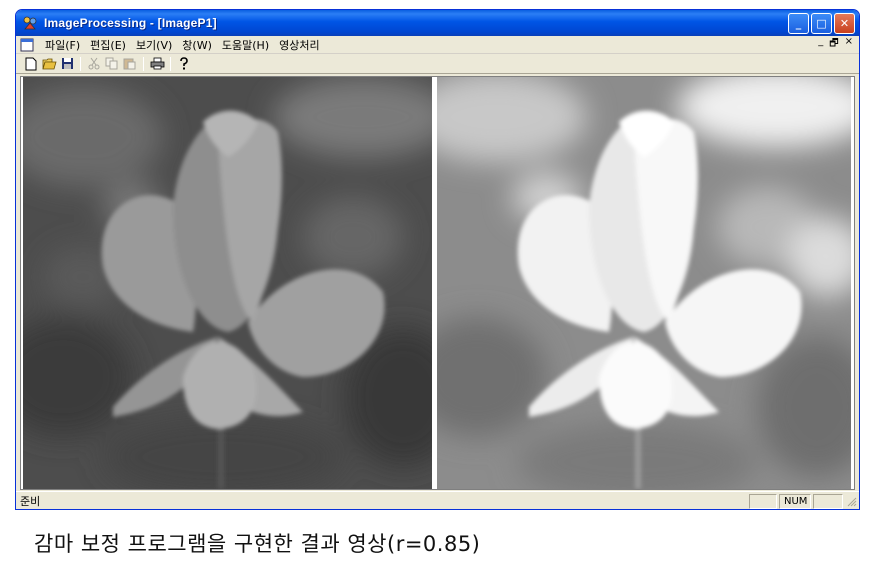  I want to click on mdi-close-button: ×, so click(849, 44).